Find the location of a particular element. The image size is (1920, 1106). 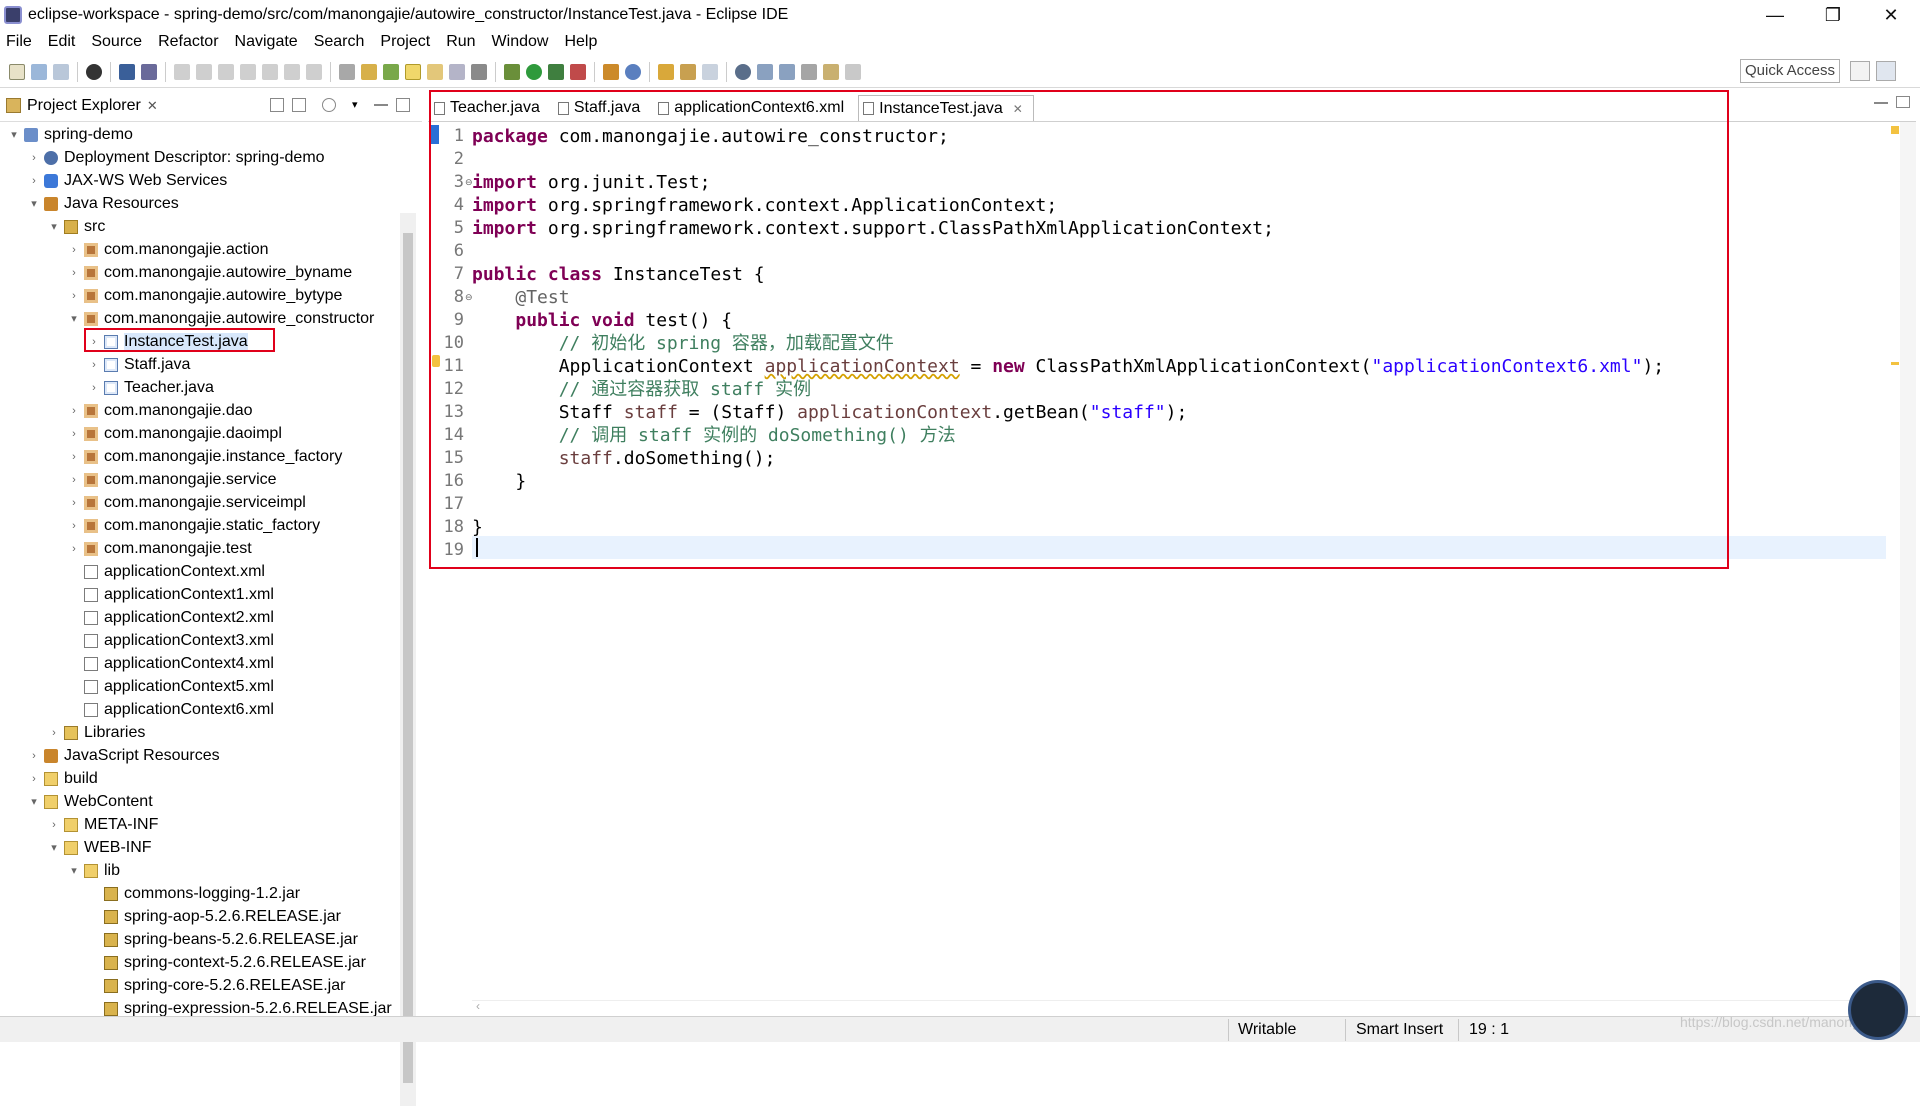

tree-item: › Teacher.java is located at coordinates (107, 387).